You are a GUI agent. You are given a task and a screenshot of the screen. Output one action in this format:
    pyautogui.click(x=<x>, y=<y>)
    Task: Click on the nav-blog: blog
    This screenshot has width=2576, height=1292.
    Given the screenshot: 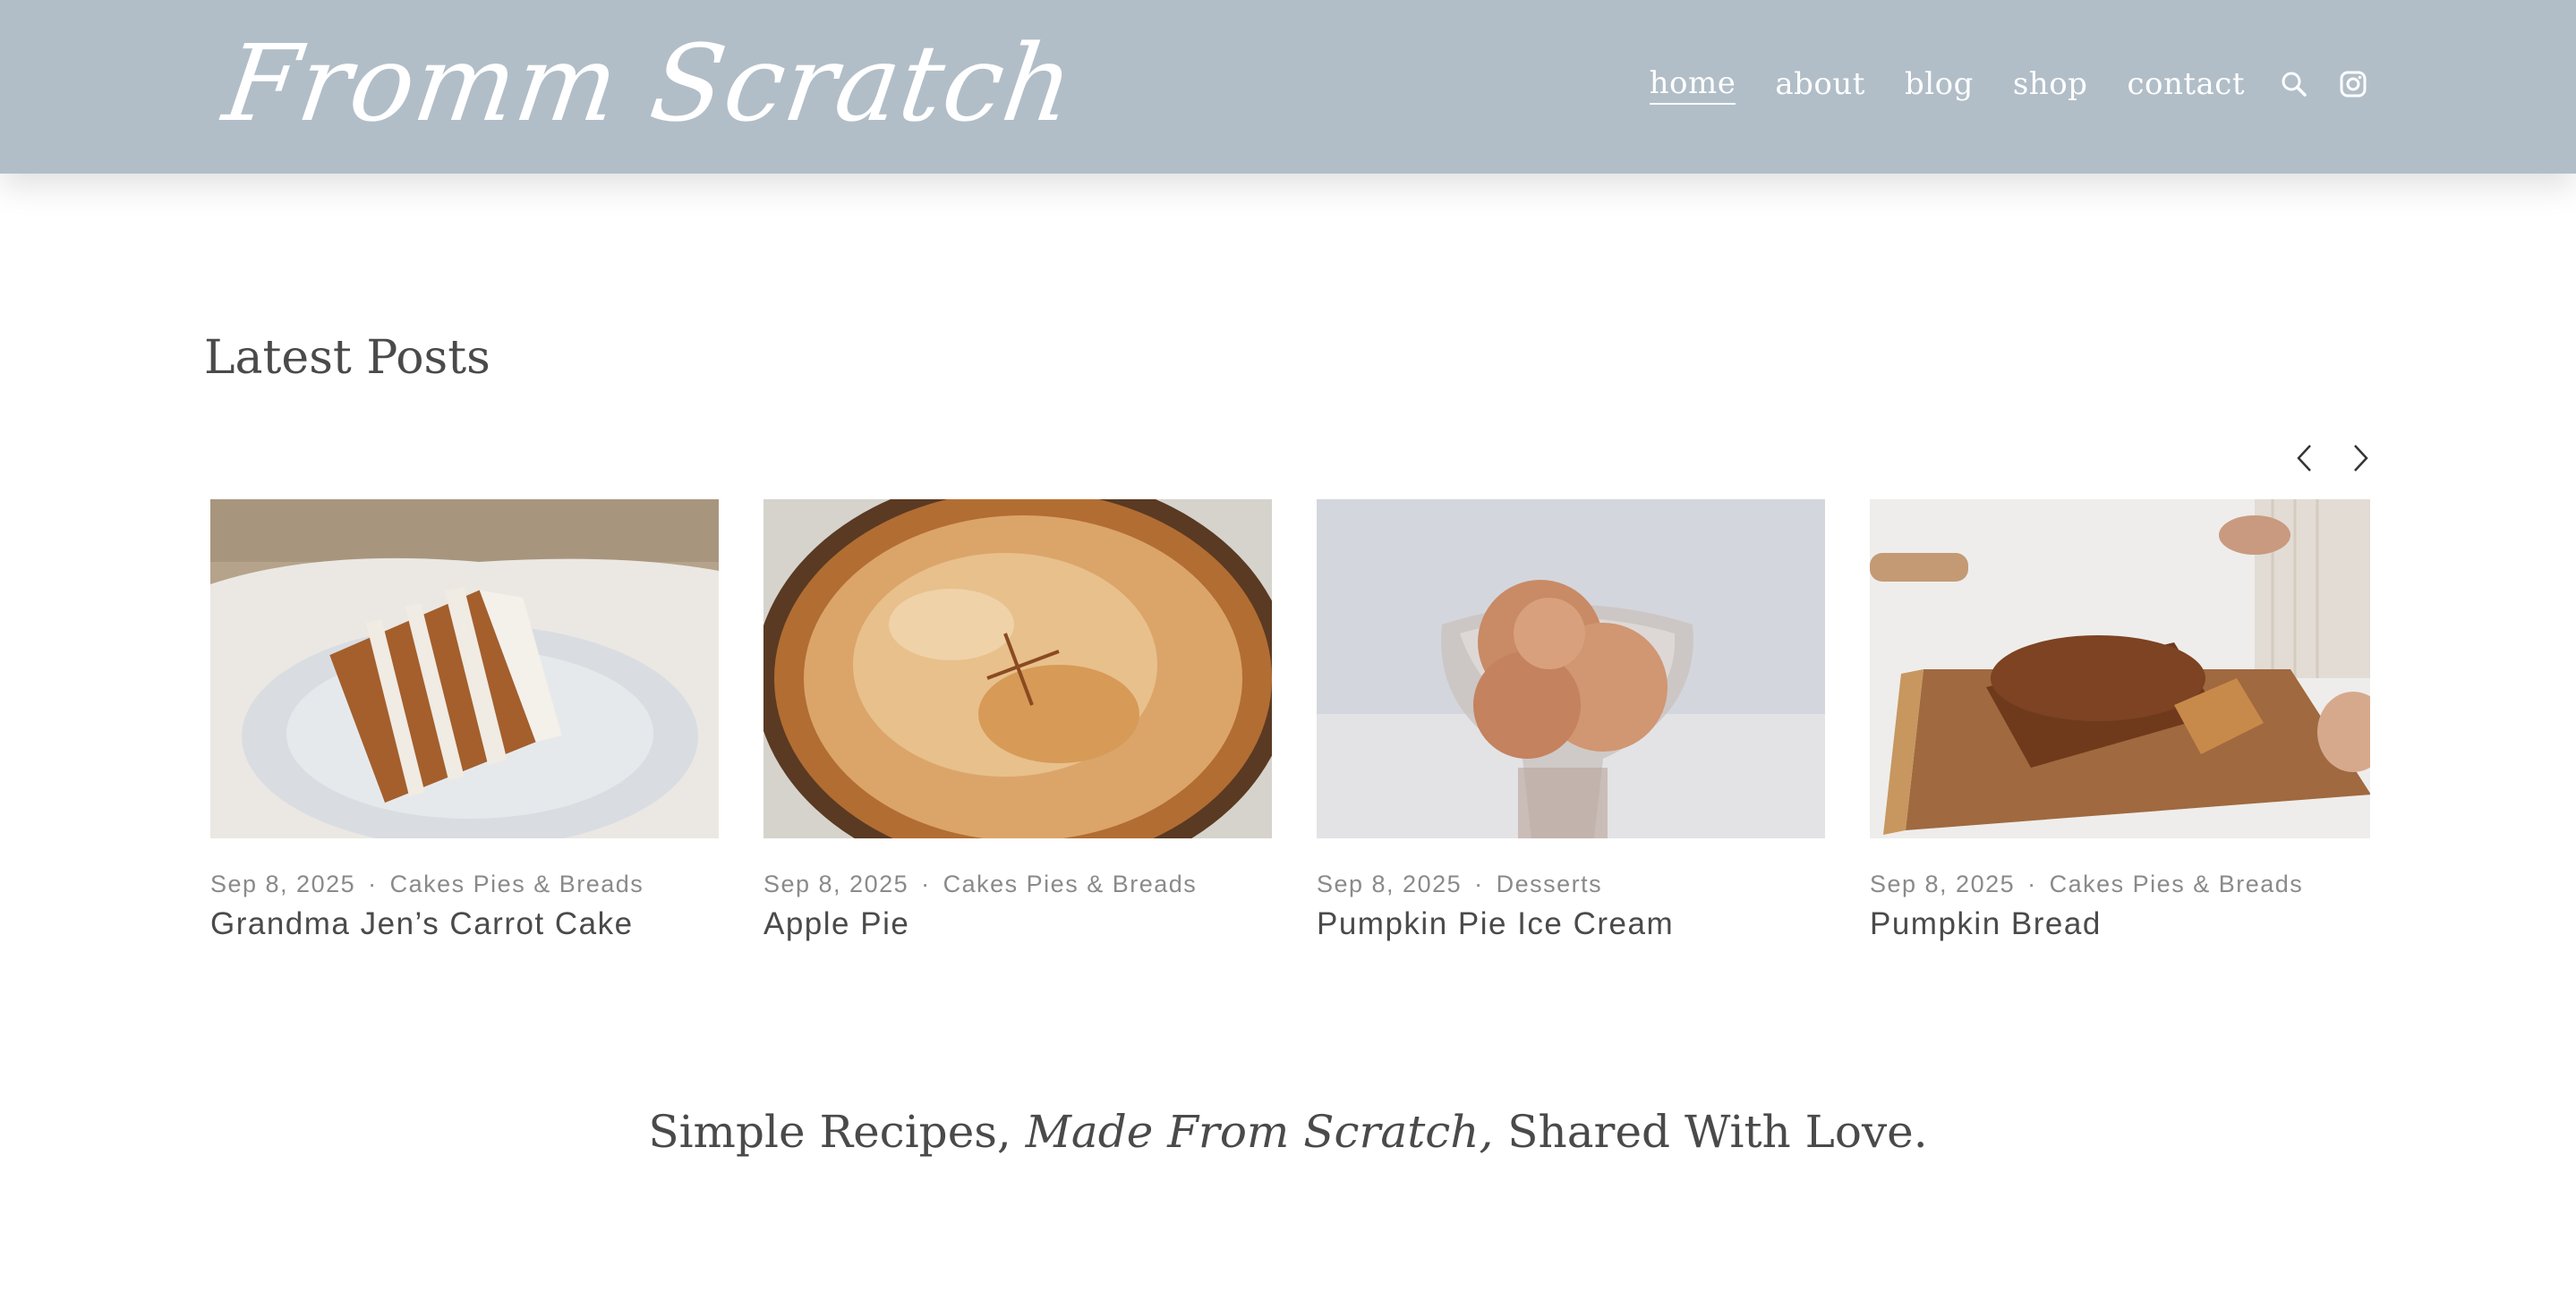 What is the action you would take?
    pyautogui.click(x=1939, y=84)
    